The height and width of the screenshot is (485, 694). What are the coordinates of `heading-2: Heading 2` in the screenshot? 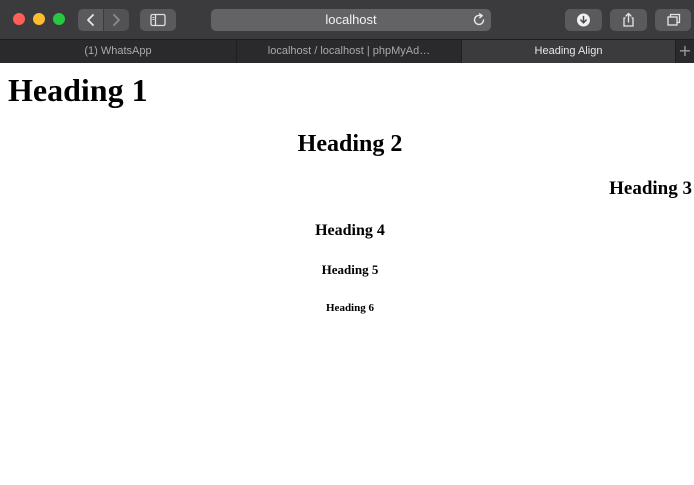 It's located at (350, 144).